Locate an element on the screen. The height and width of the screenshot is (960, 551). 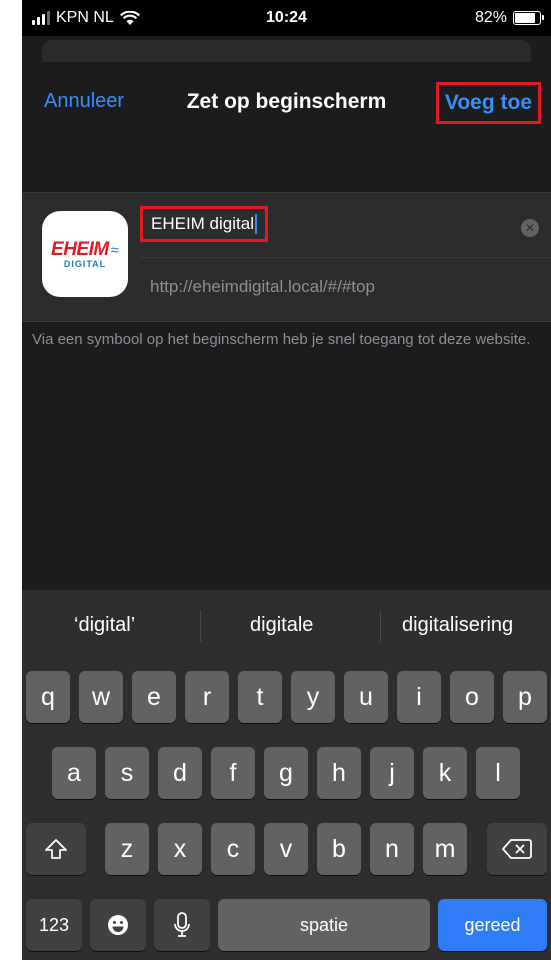
done-key: gereed is located at coordinates (492, 925).